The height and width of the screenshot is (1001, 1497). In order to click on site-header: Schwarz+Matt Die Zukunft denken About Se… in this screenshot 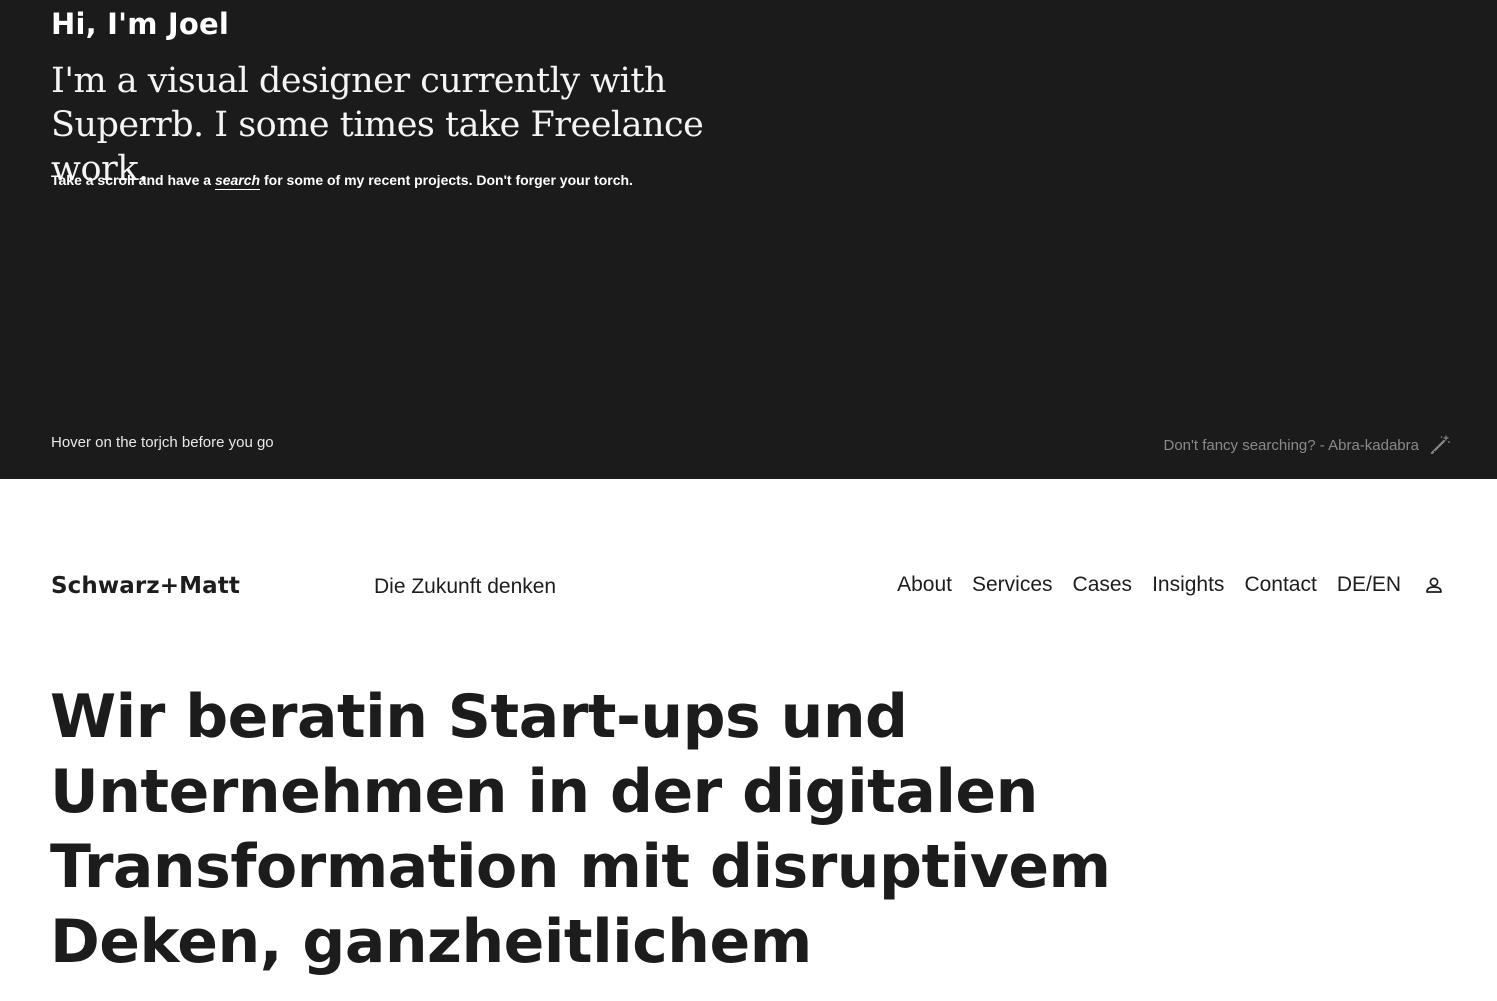, I will do `click(748, 588)`.